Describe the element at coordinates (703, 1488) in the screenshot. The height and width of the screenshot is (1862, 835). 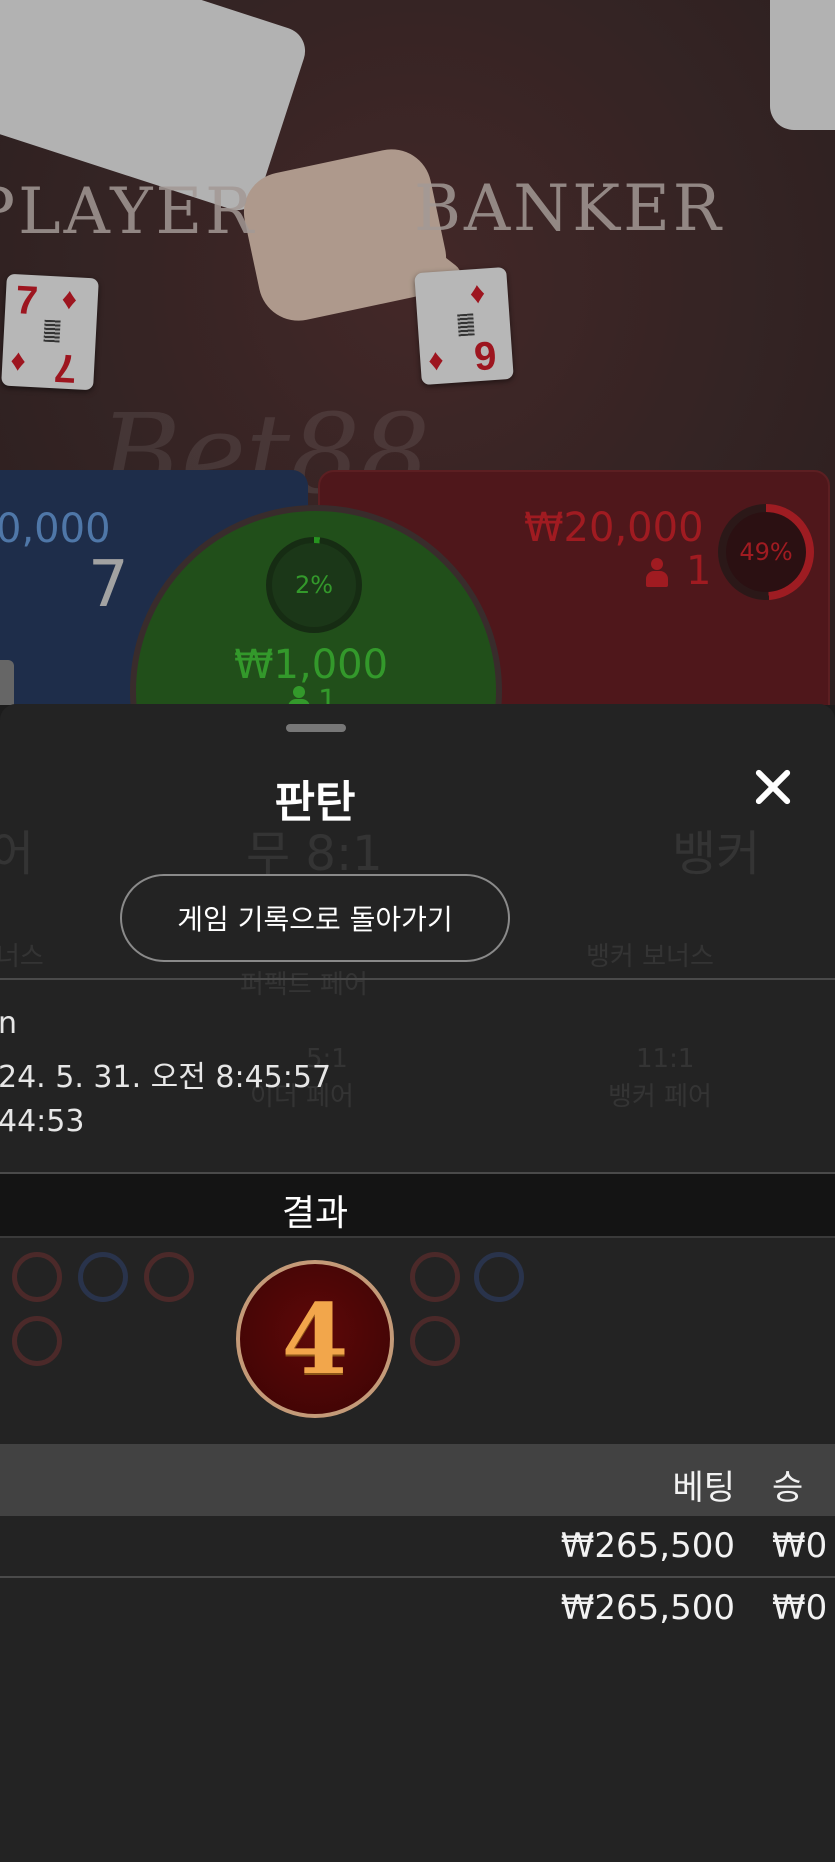
I see `bet-column-header: 베팅` at that location.